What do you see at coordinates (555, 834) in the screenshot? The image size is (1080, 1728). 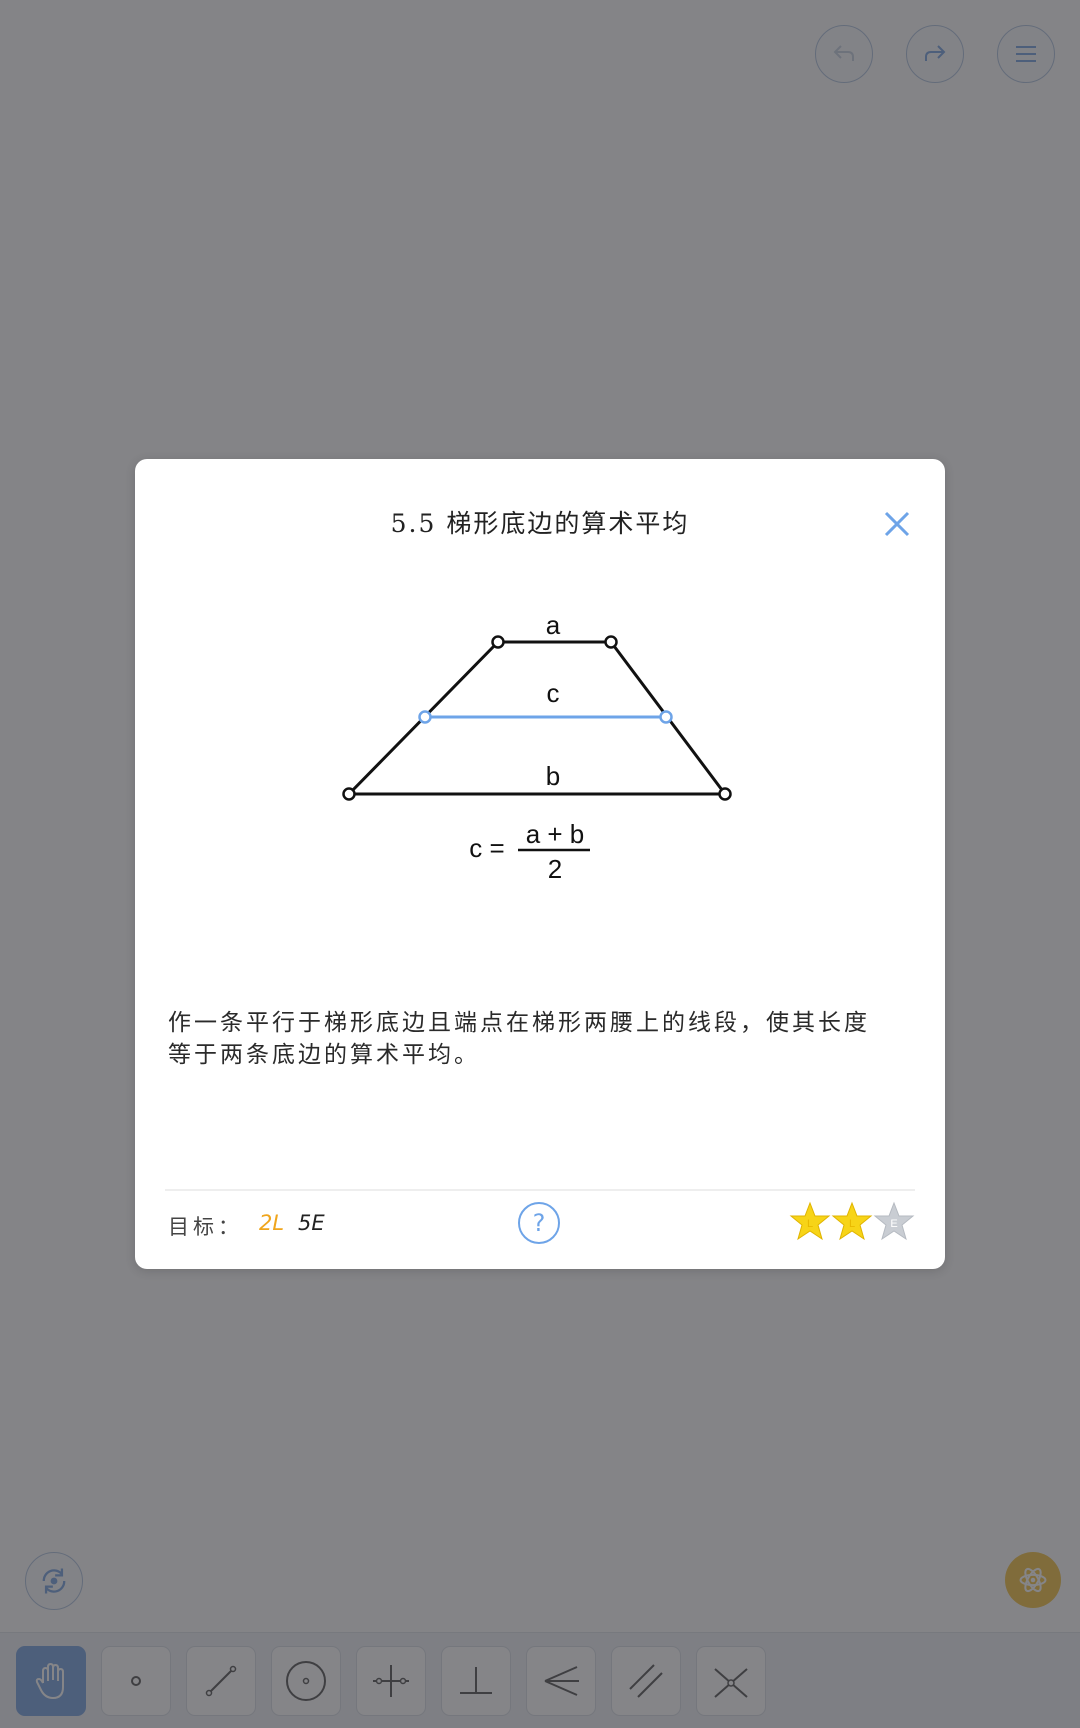 I see `formula-numerator: a + b` at bounding box center [555, 834].